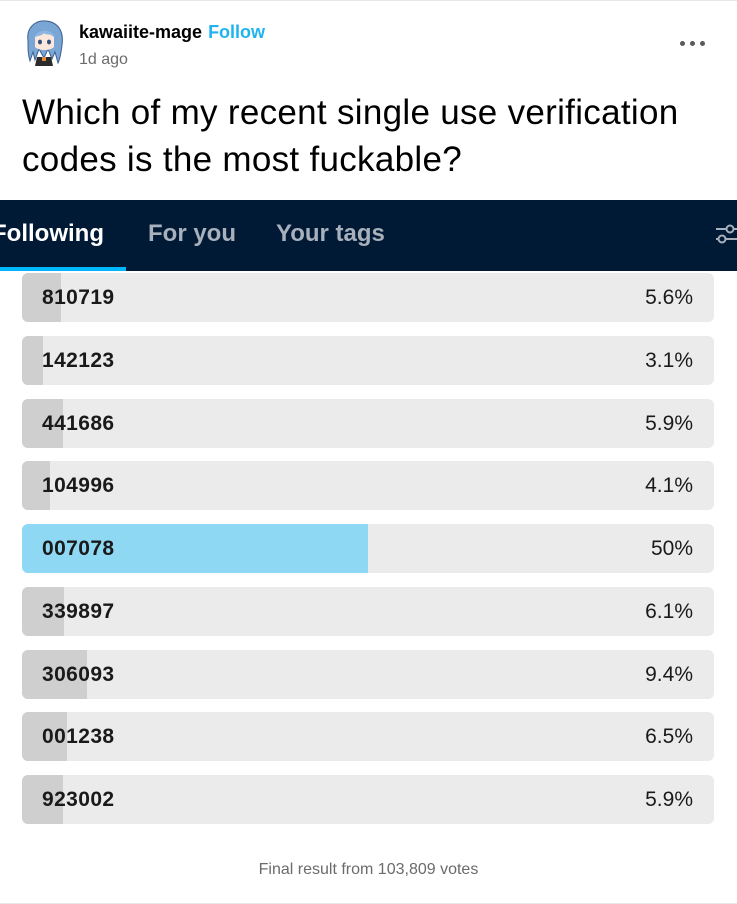 This screenshot has height=904, width=737. Describe the element at coordinates (368, 611) in the screenshot. I see `poll-option: 339897 6.1%` at that location.